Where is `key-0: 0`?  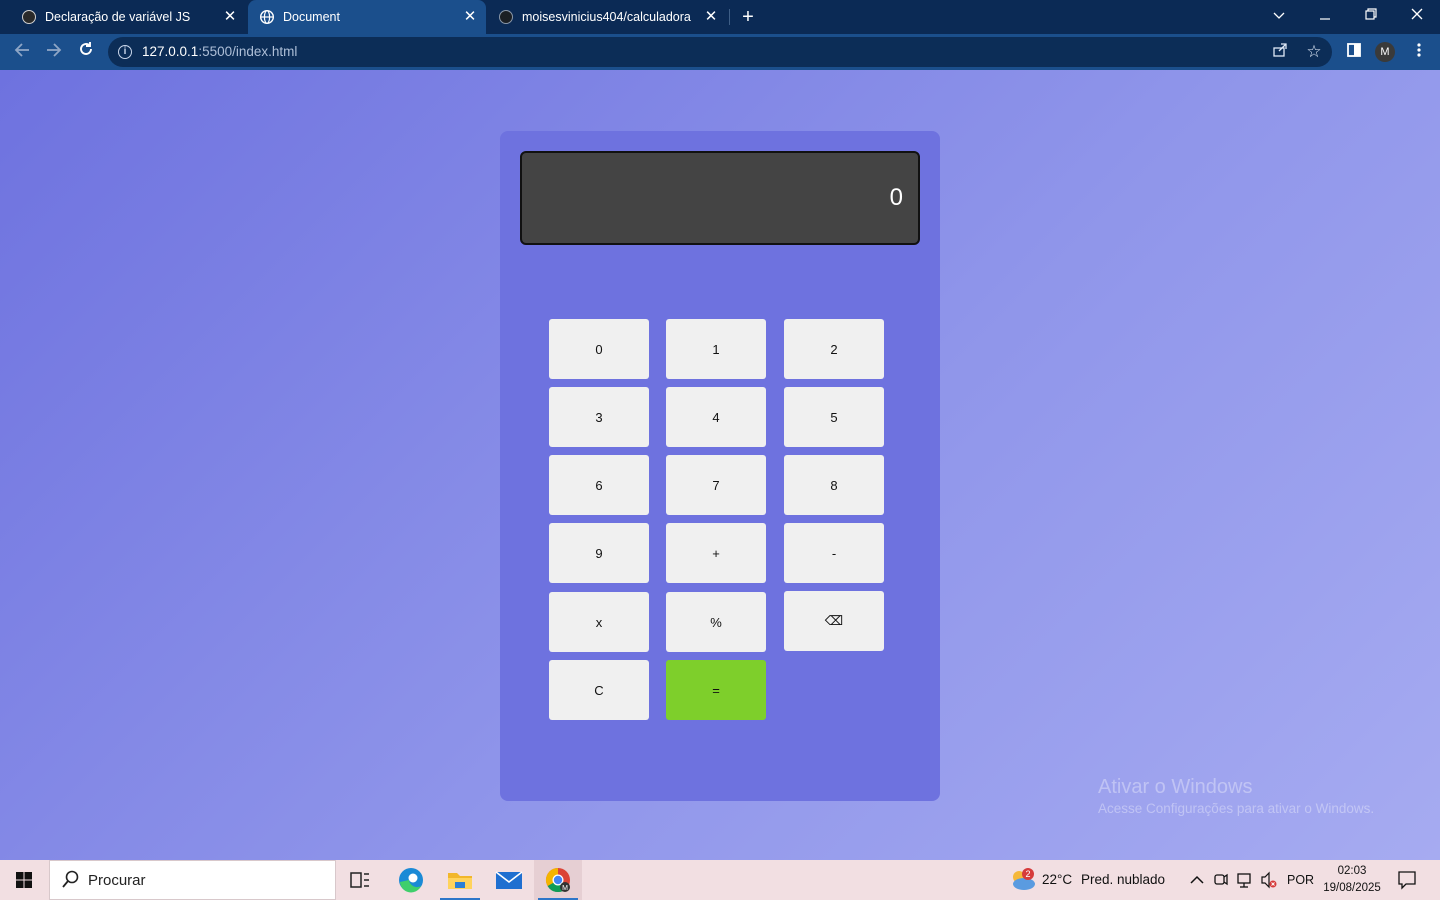
key-0: 0 is located at coordinates (599, 349).